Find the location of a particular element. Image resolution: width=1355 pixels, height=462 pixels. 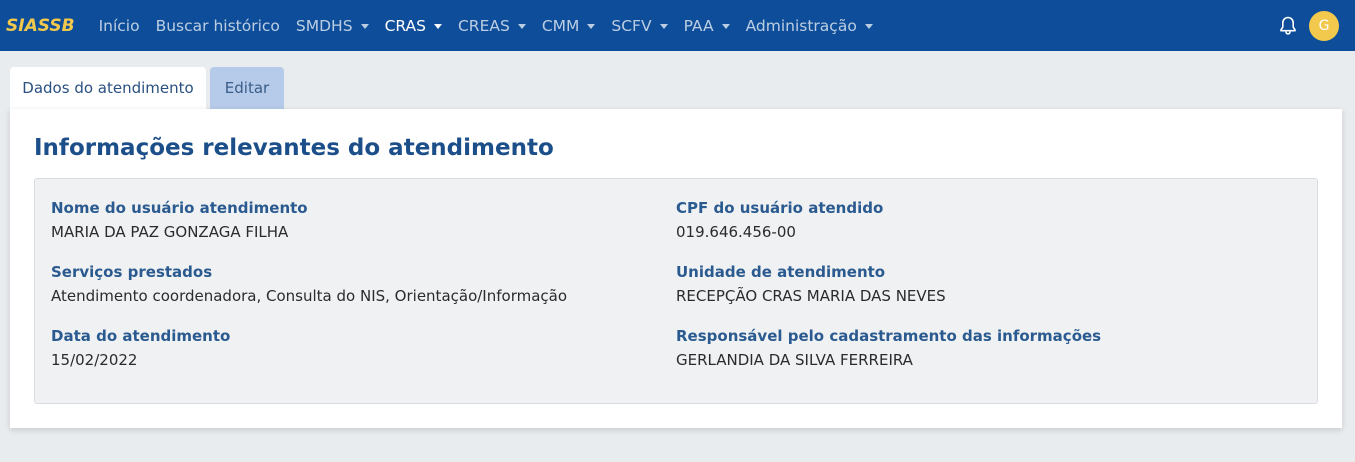

nav-item-buscar-historico: Buscar histórico is located at coordinates (218, 26).